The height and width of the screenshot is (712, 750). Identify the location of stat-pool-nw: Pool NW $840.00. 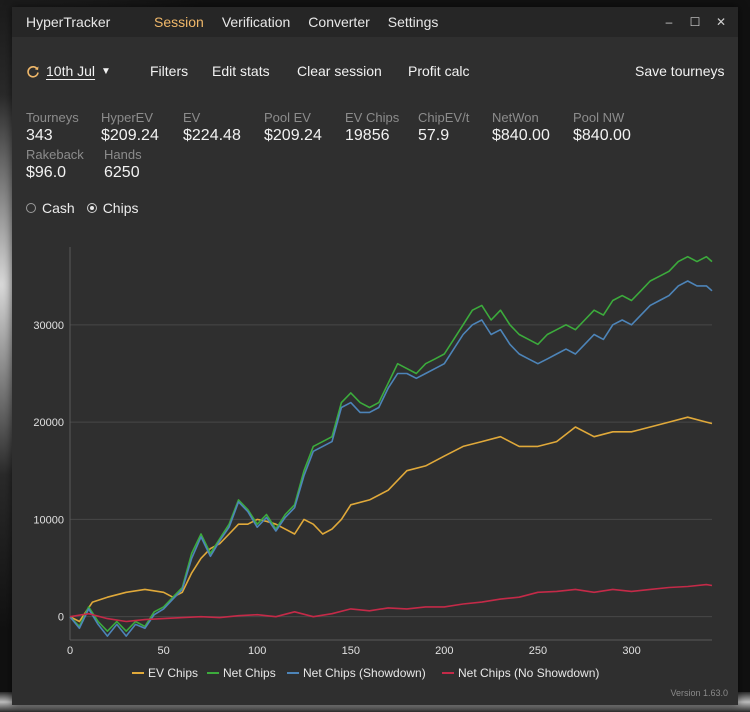
(618, 128).